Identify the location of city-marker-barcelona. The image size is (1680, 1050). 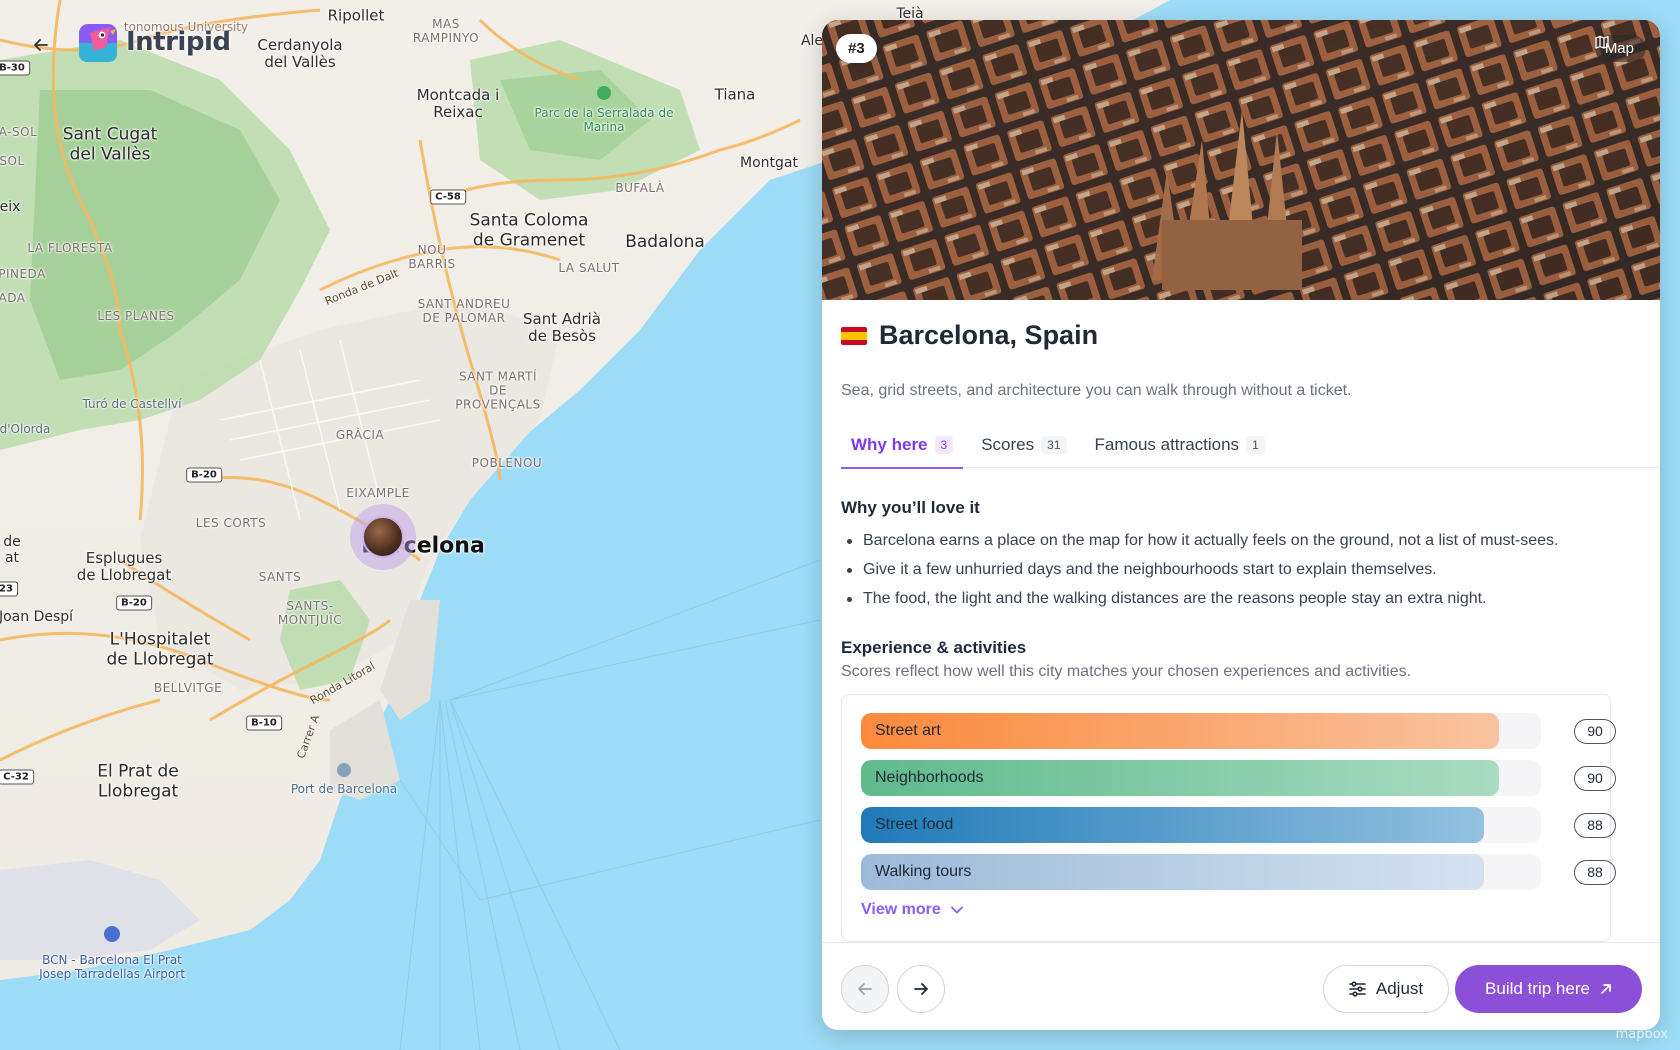
(383, 537).